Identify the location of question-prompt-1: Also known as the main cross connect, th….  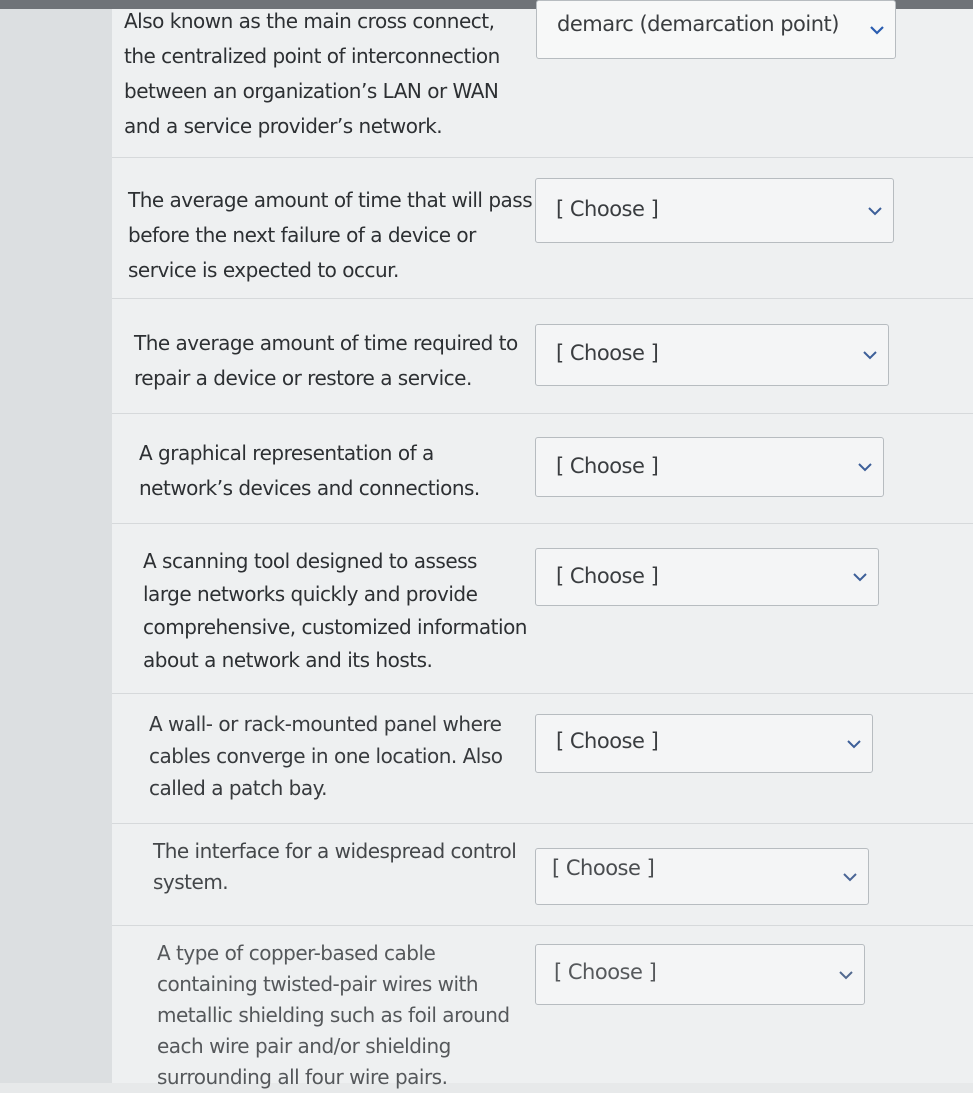
(312, 73).